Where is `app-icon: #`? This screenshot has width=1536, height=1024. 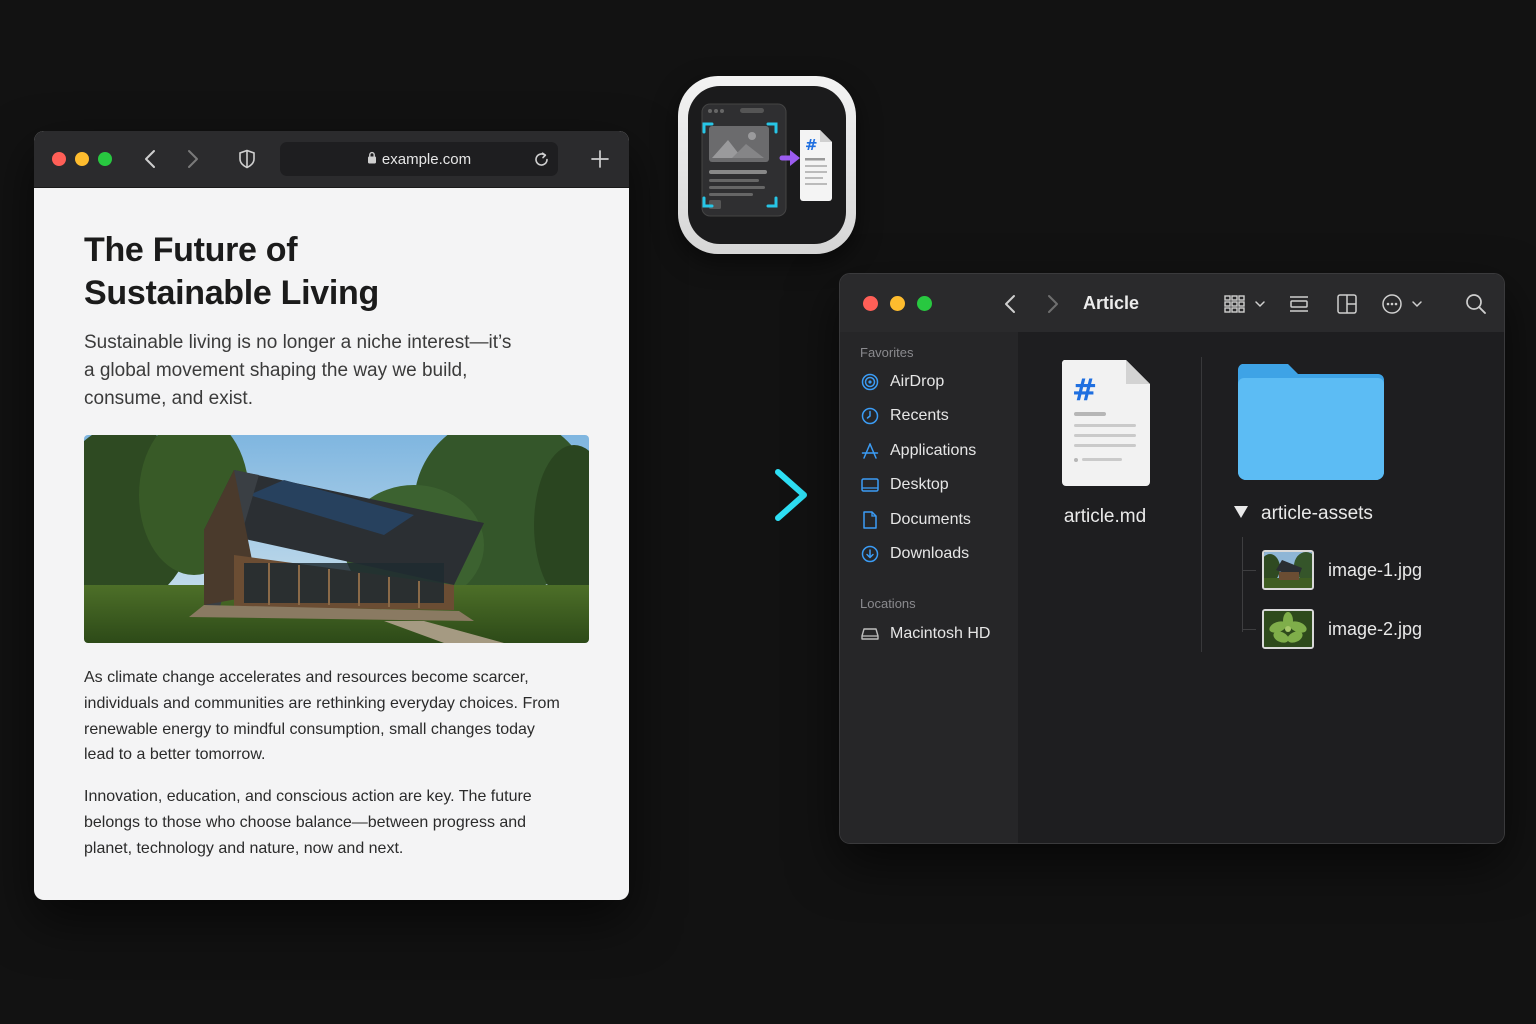
app-icon: # is located at coordinates (767, 165).